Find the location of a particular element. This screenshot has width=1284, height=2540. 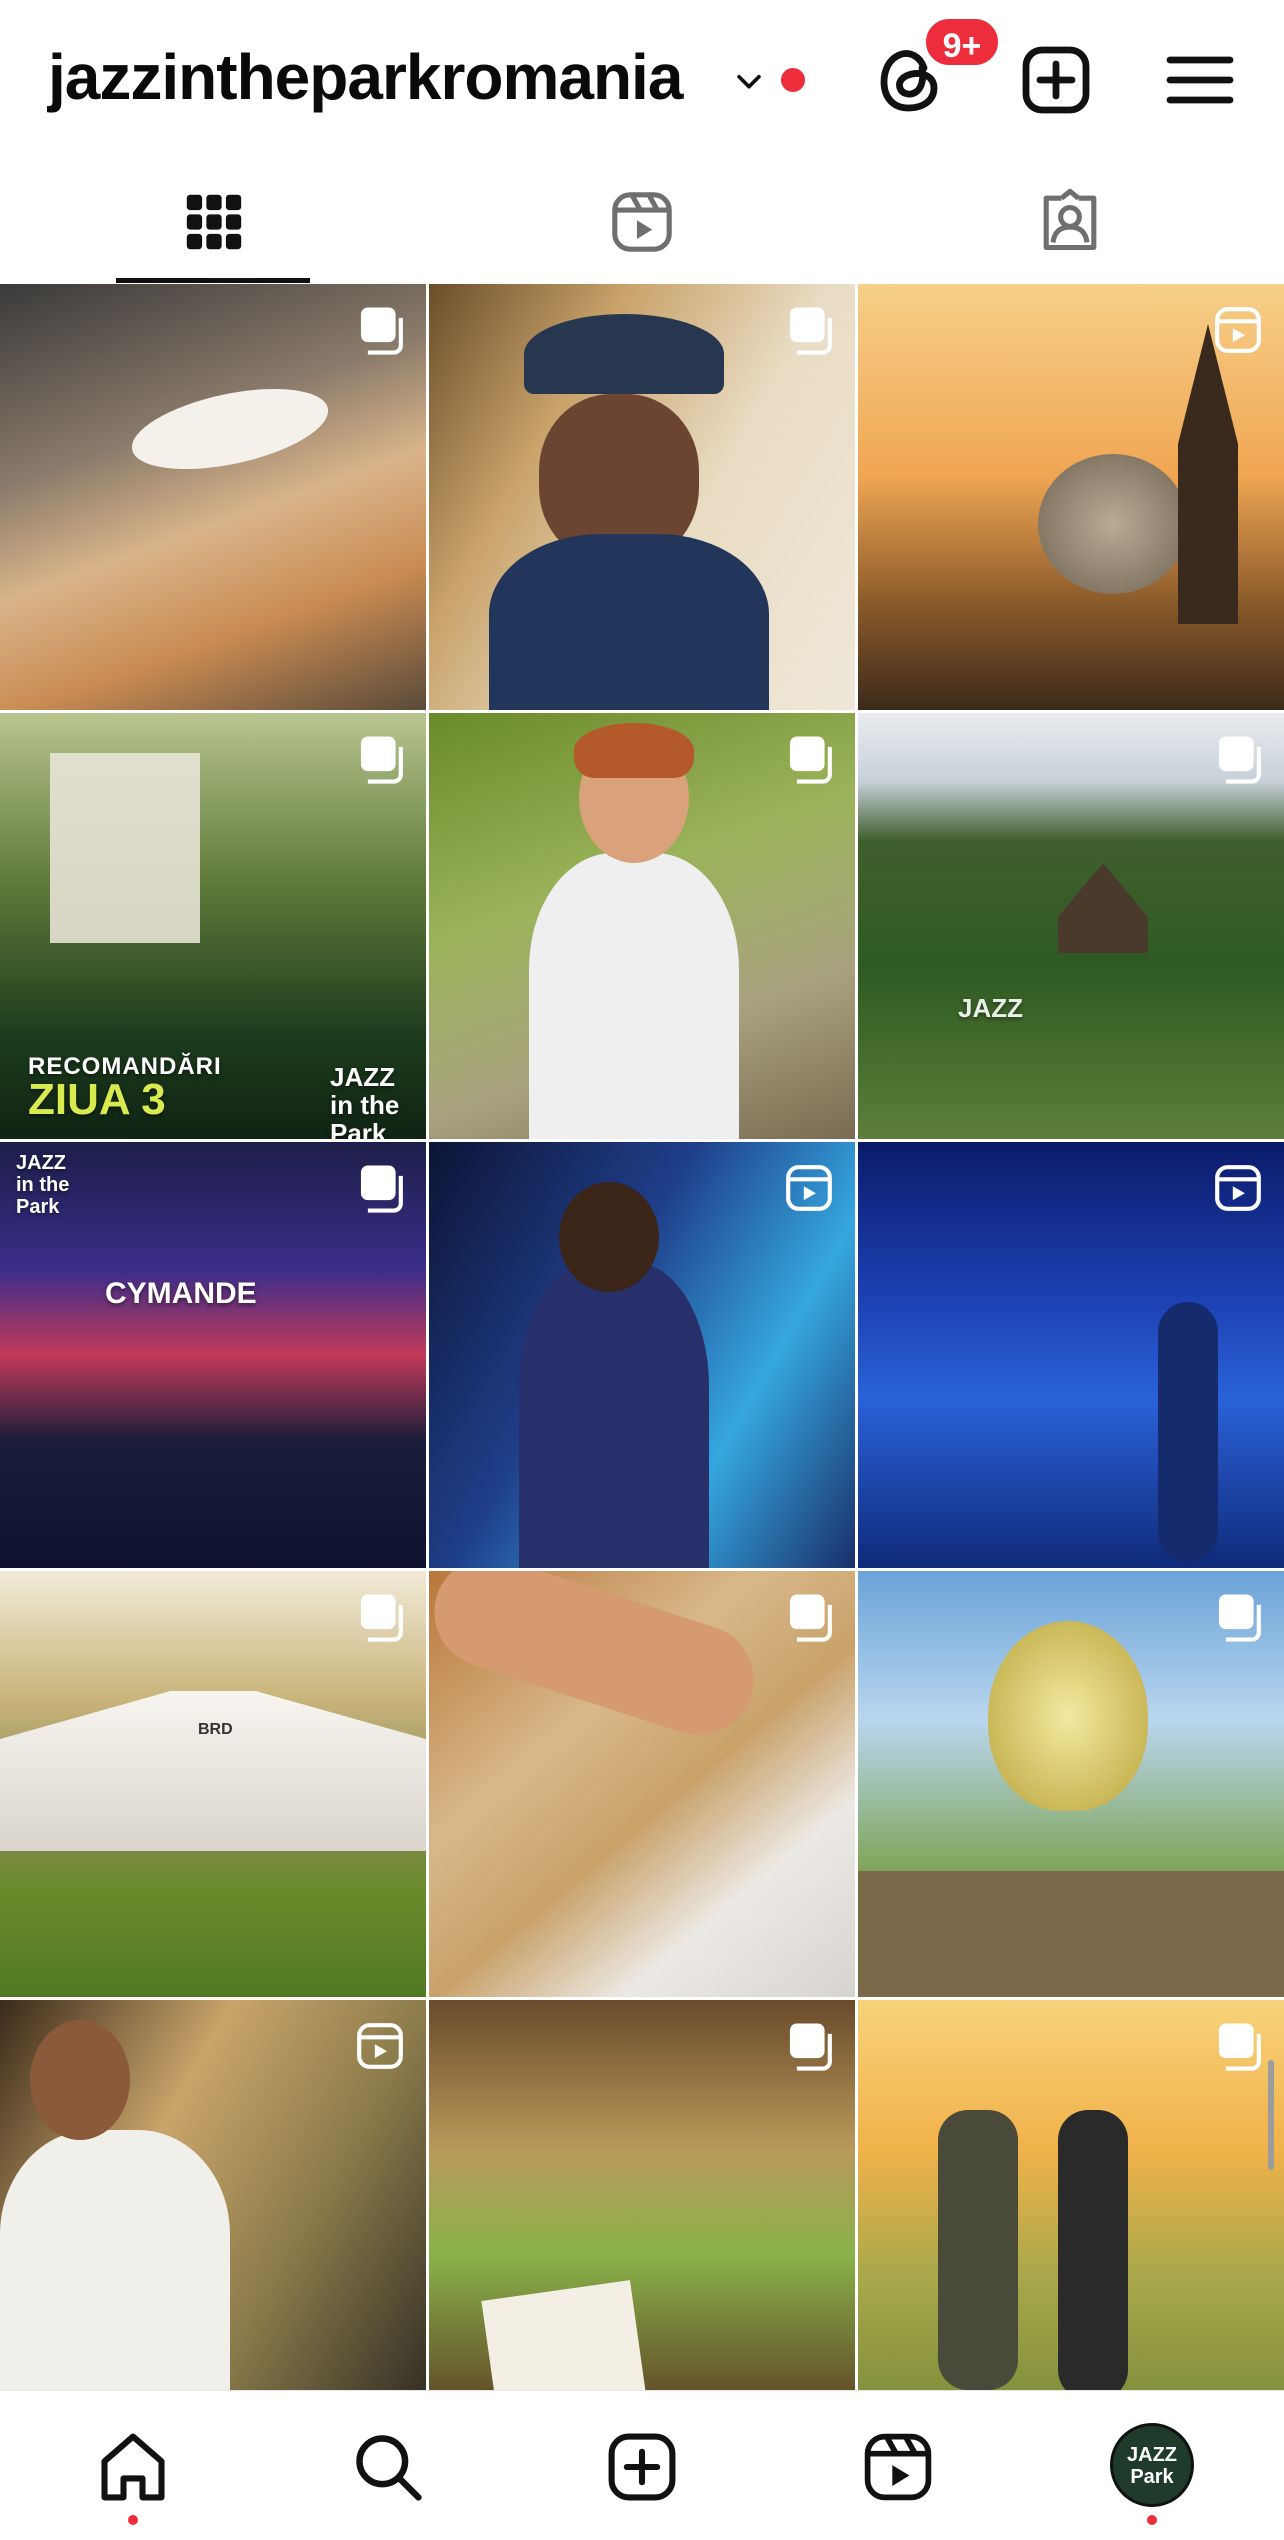

home-icon is located at coordinates (133, 2467).